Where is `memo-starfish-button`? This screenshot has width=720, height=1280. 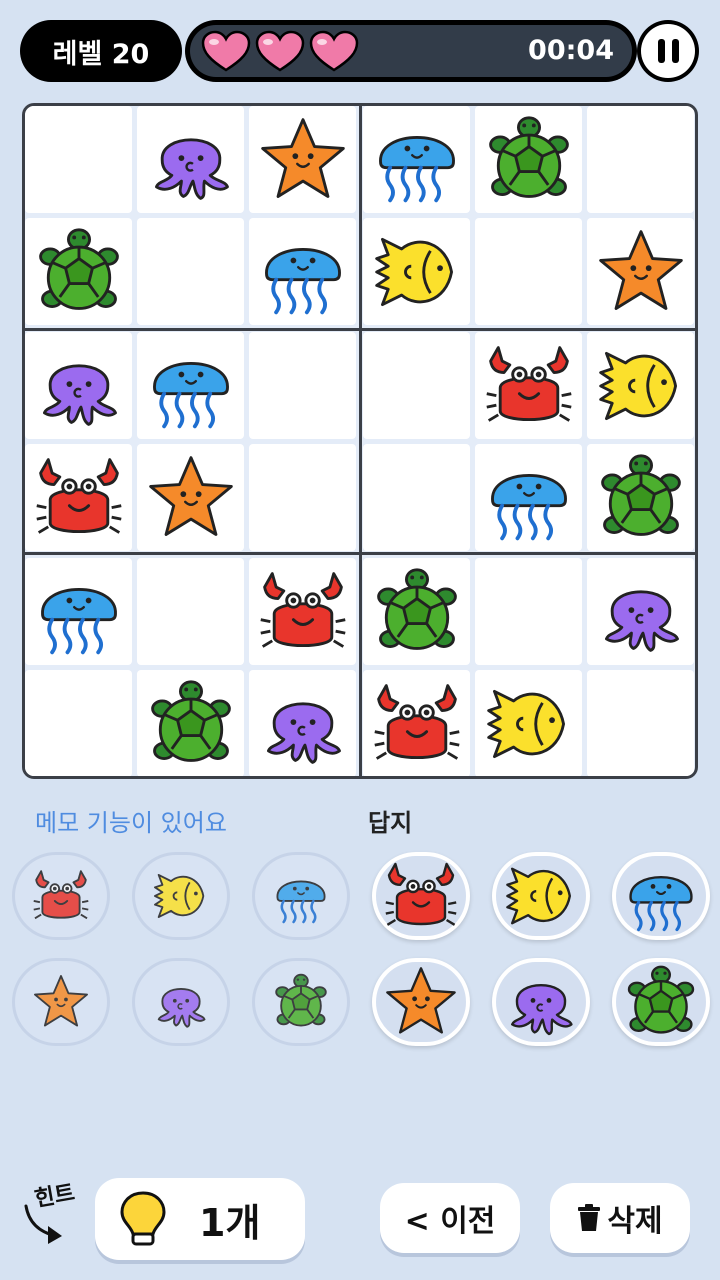 memo-starfish-button is located at coordinates (61, 1002).